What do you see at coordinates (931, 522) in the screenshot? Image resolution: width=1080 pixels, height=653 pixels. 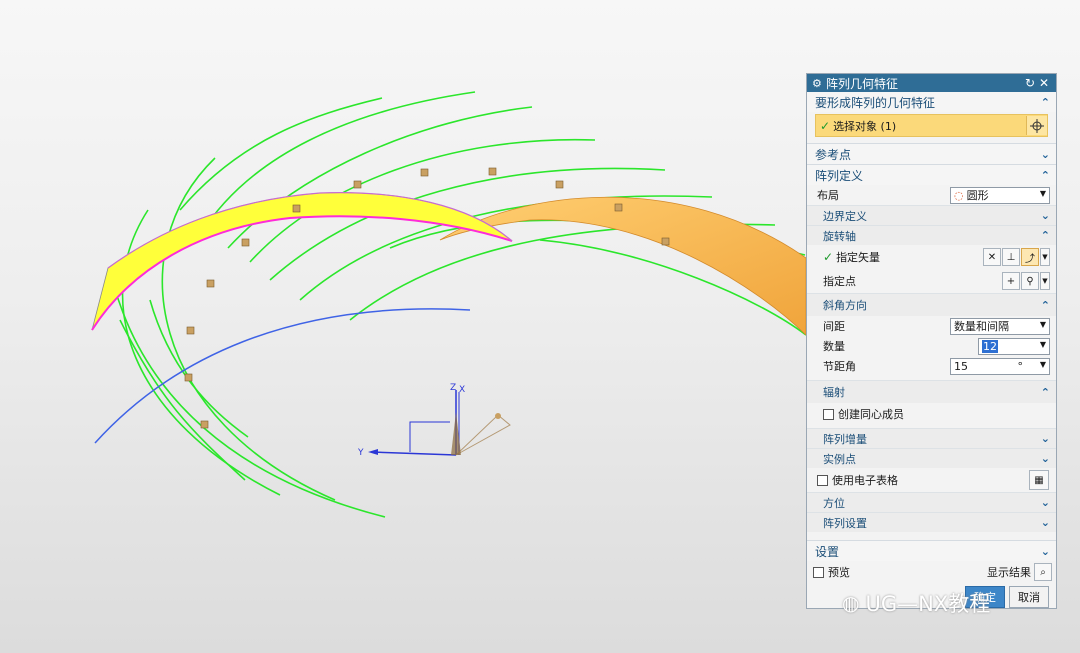 I see `array-settings-header: 阵列设置 ⌄` at bounding box center [931, 522].